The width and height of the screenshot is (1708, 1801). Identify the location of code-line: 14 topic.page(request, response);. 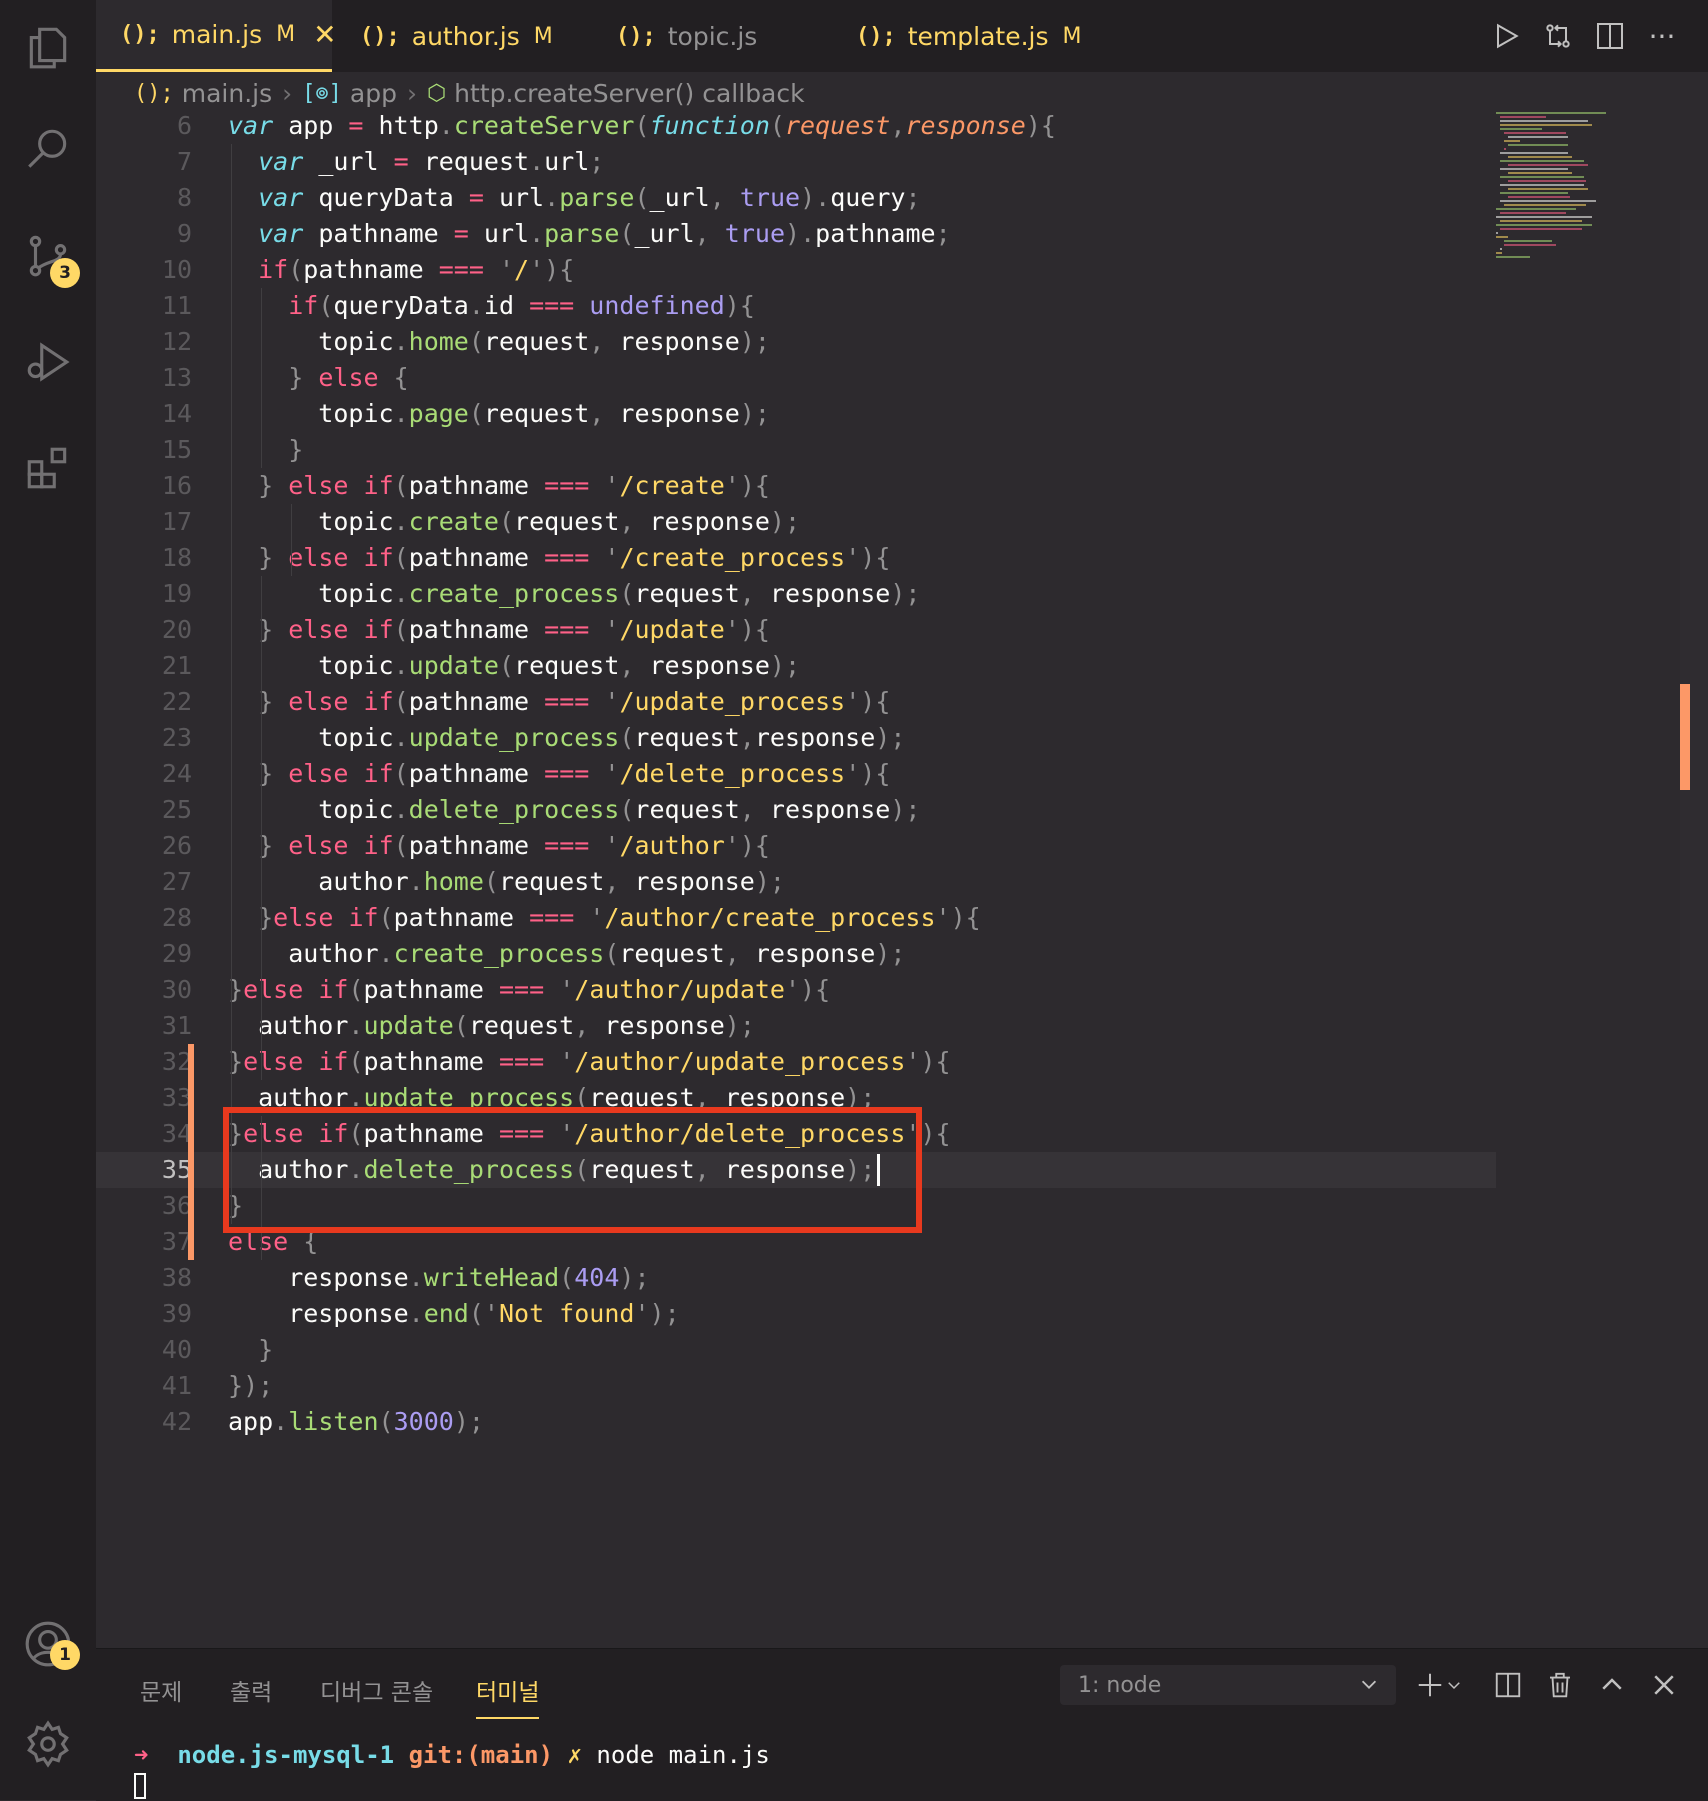
(796, 414).